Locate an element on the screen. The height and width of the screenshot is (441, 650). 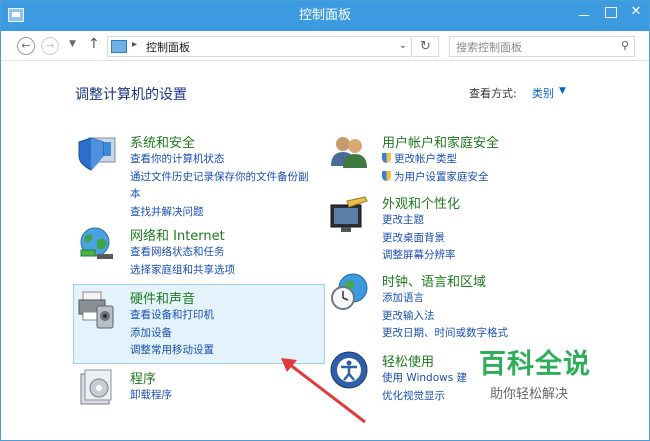
user-accounts-icon is located at coordinates (349, 152).